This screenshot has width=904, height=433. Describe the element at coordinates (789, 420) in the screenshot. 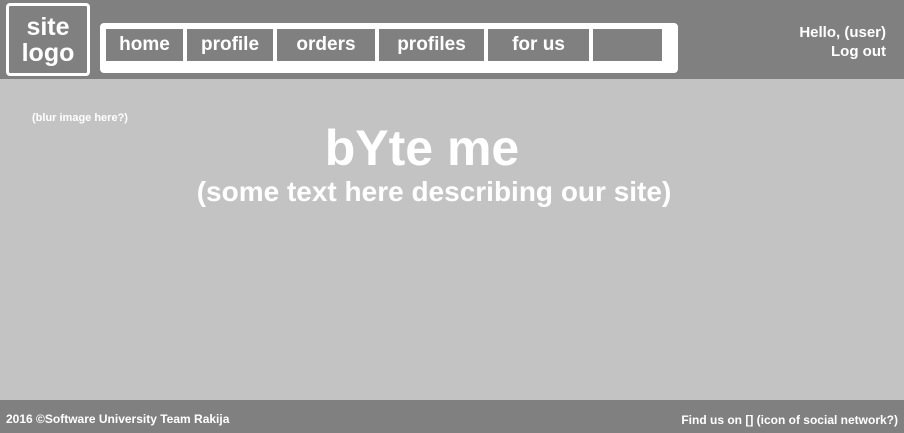

I see `footer-social: Find us on [] (icon of social network?)` at that location.